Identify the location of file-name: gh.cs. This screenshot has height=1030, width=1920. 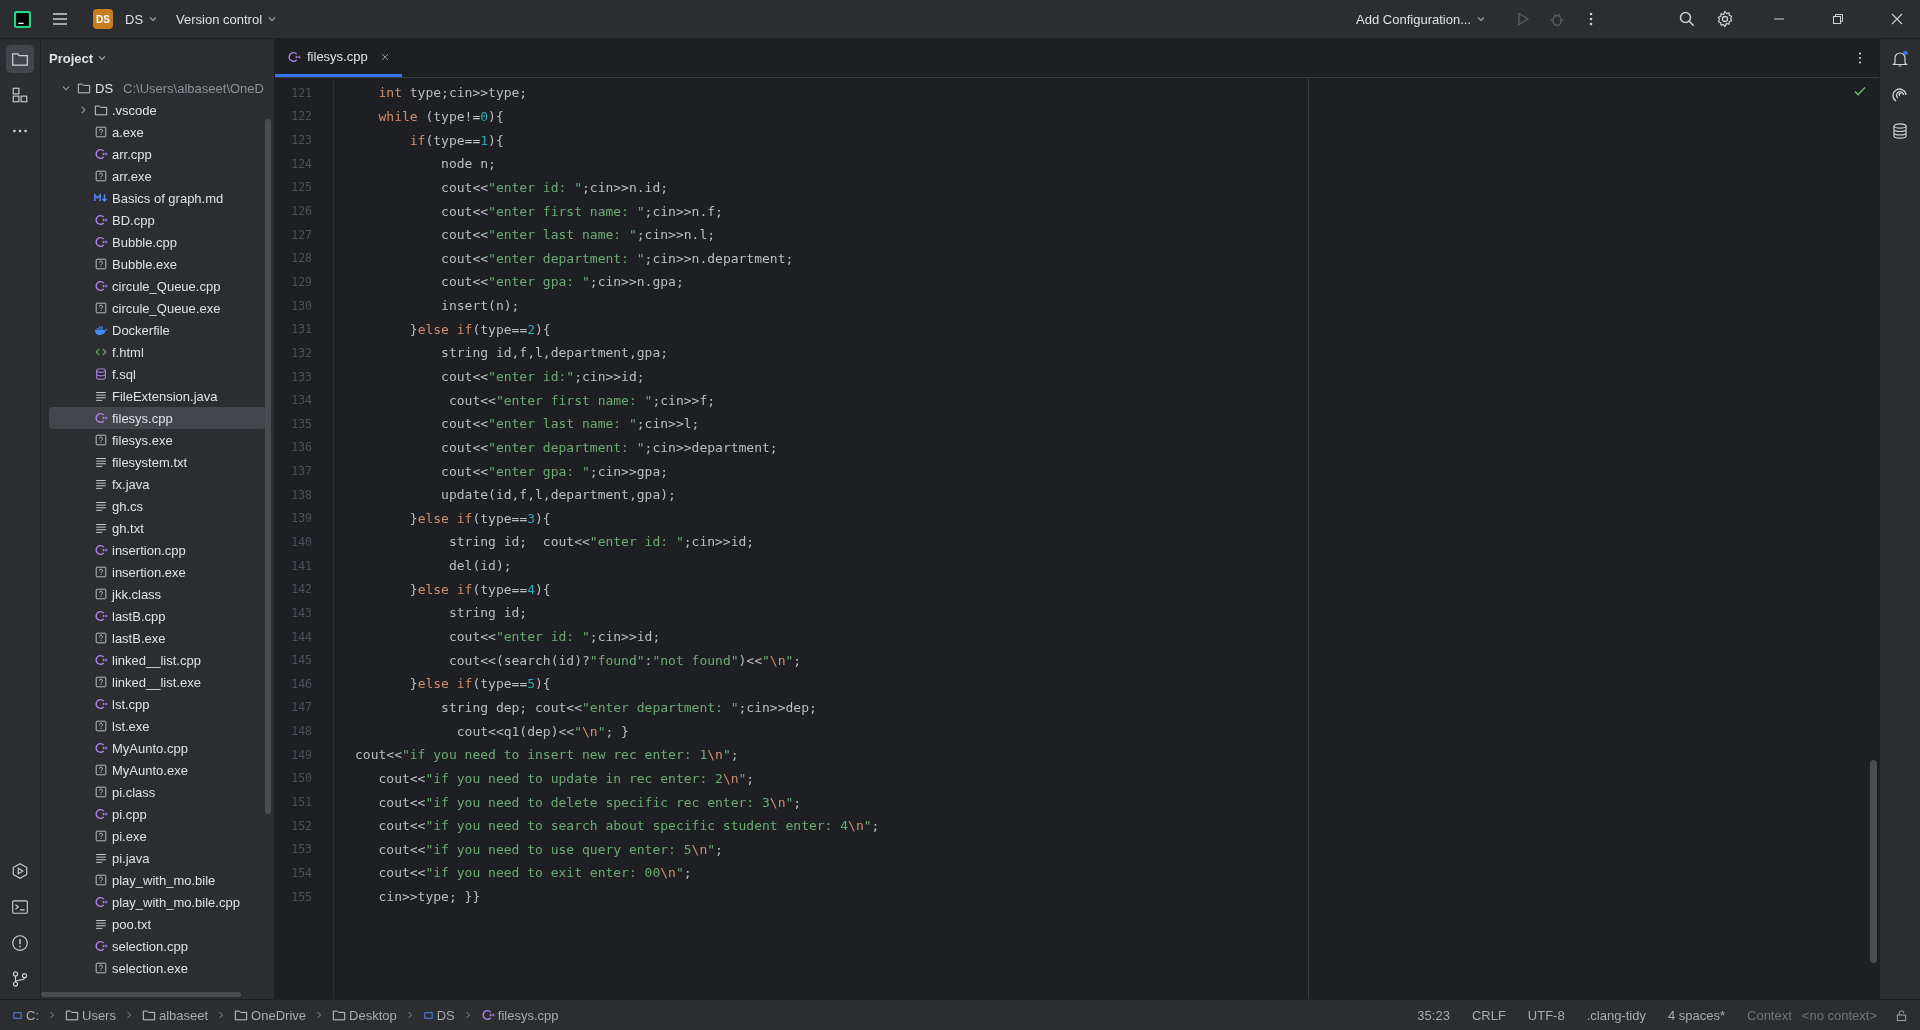
(128, 506).